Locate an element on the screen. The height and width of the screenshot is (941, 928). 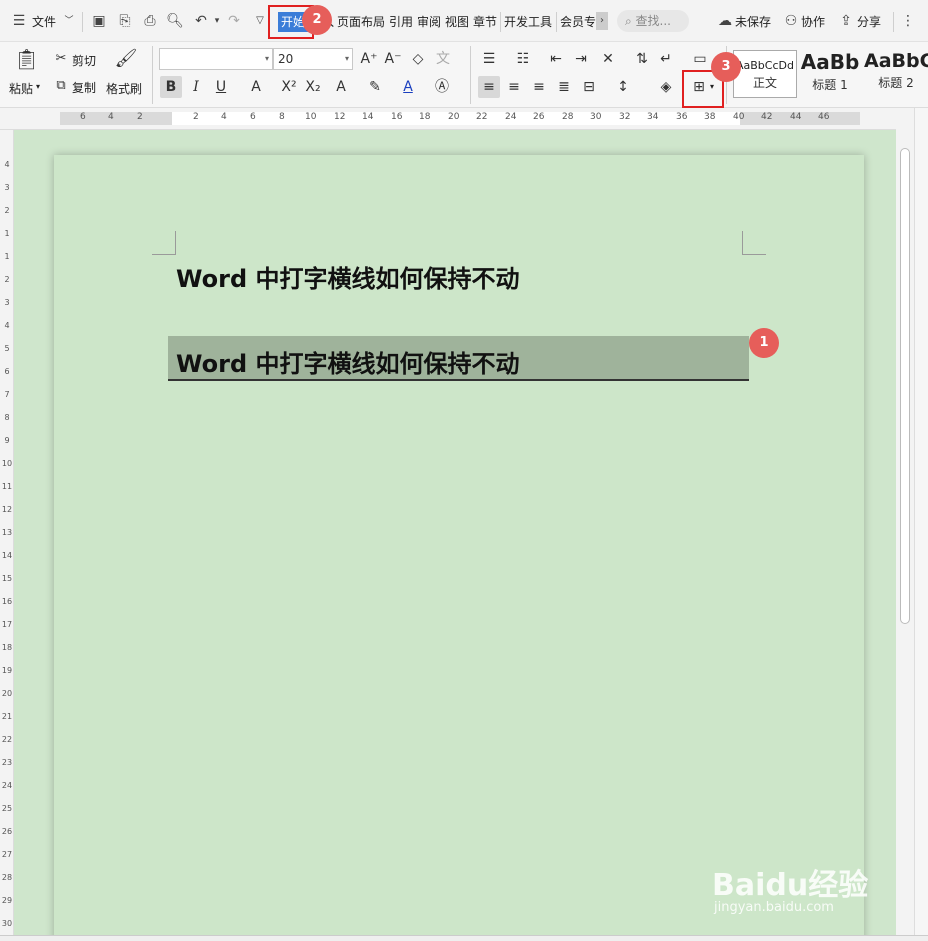
ruler-tick: 12 is located at coordinates (340, 117).